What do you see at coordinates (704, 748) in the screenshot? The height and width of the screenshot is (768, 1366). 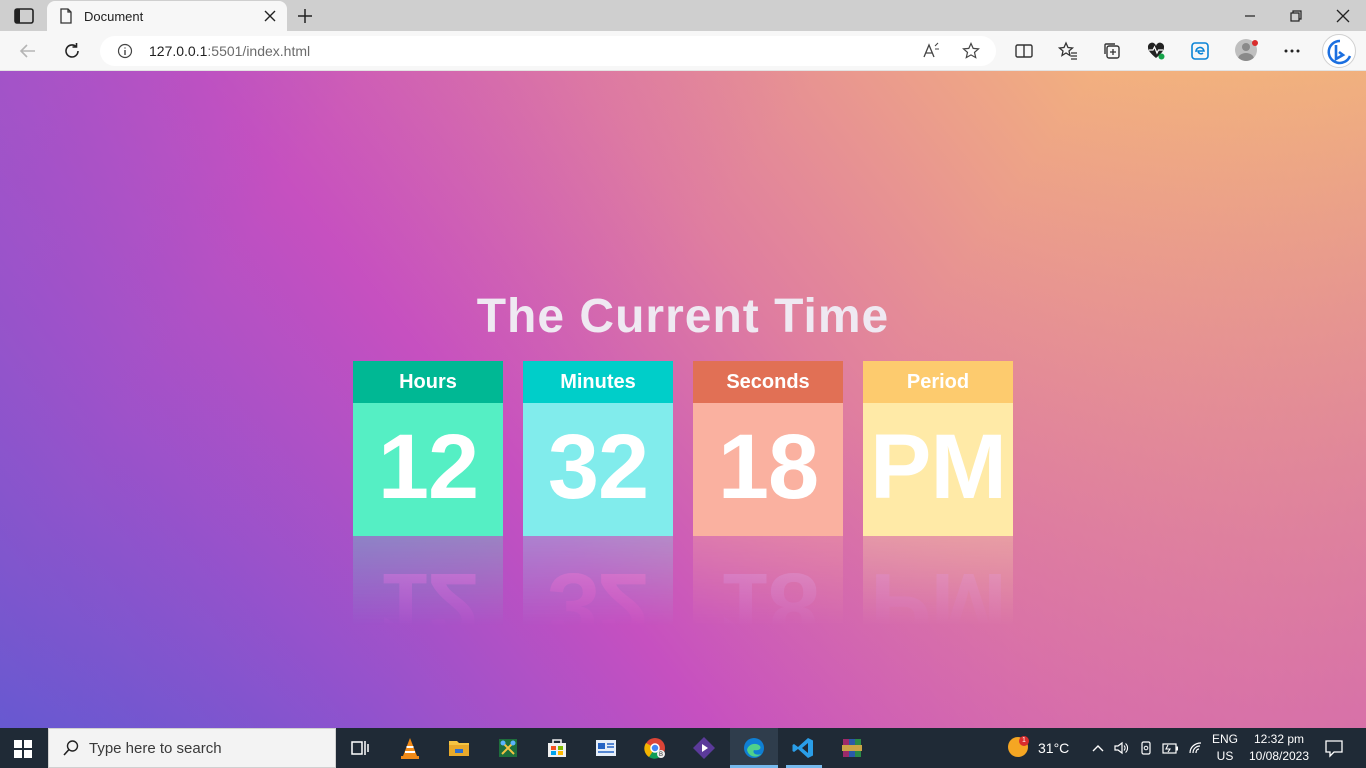 I see `media-player-icon` at bounding box center [704, 748].